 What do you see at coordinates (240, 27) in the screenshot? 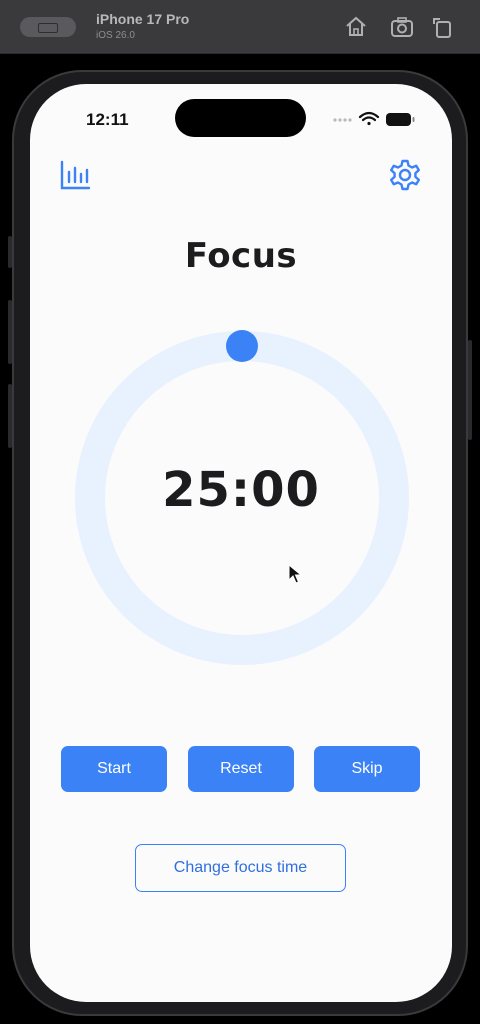
I see `simulator-title-bar: iPhone 17 Pro iOS 26.0` at bounding box center [240, 27].